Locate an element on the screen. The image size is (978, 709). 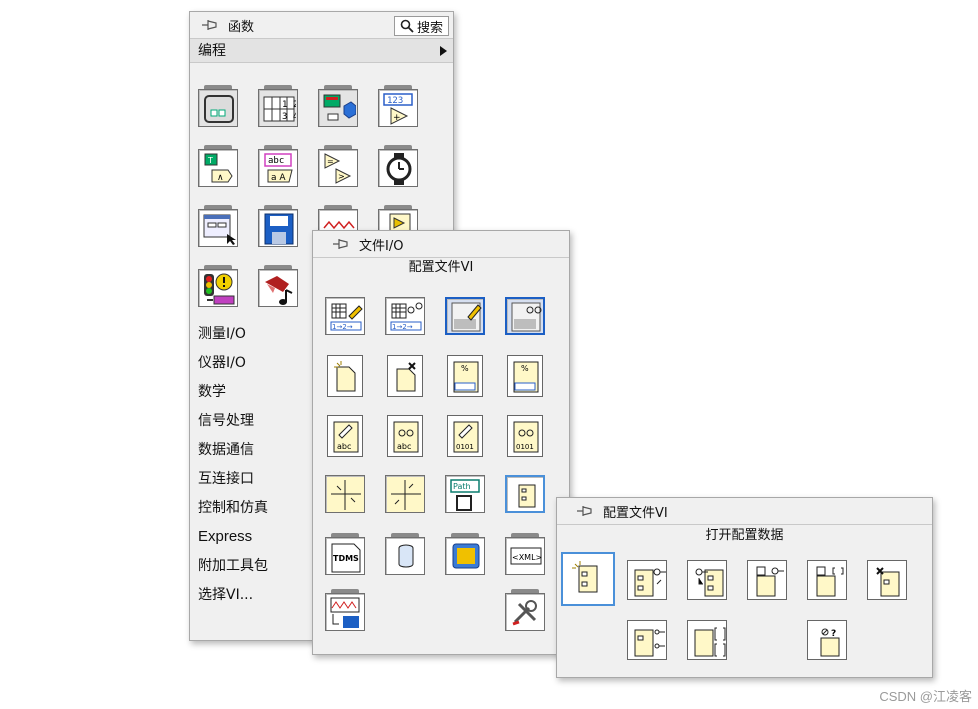
file-io-category-icon is located at coordinates (278, 226).